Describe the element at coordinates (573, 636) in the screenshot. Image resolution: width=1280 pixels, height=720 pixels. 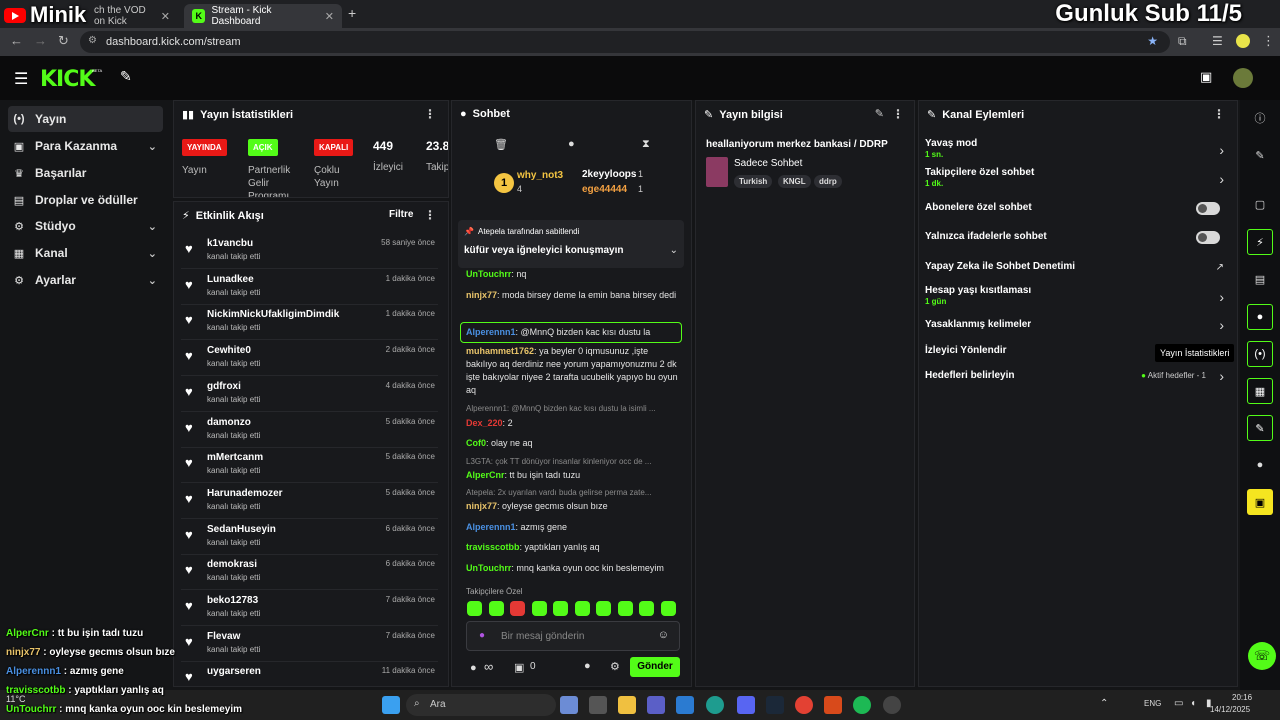
I see `chat-message-input: ● Bir mesaj gönderin ☺` at that location.